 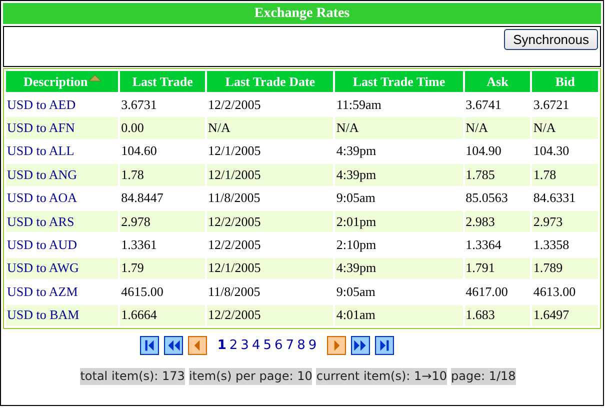 What do you see at coordinates (267, 346) in the screenshot?
I see `page-link: 5` at bounding box center [267, 346].